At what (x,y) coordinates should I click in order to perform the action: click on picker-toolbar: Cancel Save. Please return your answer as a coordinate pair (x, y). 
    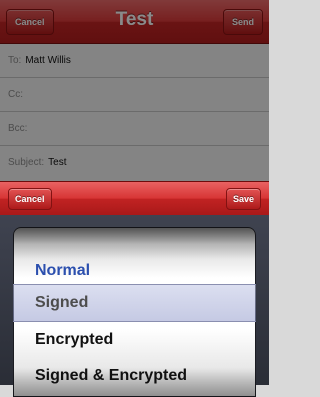
    Looking at the image, I should click on (134, 198).